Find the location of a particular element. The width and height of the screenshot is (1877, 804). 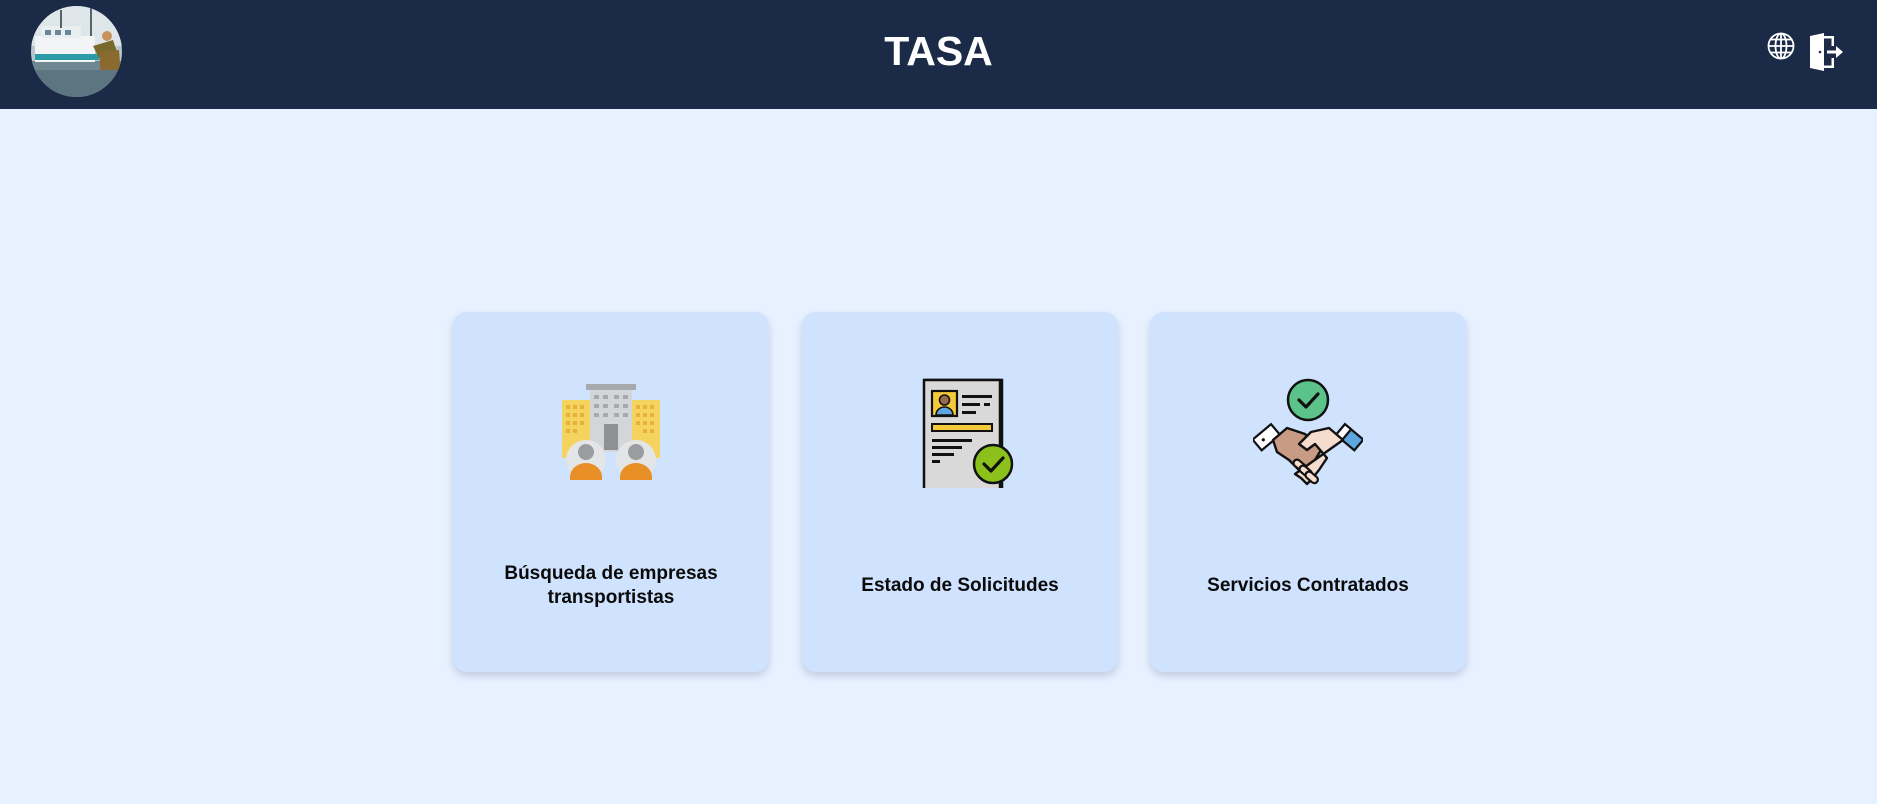

top-header: TASA is located at coordinates (938, 54).